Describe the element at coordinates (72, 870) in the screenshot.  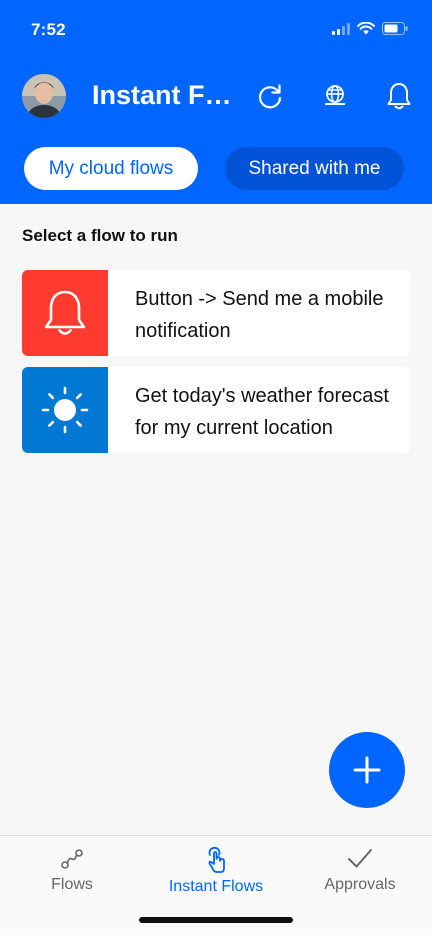
I see `nav-item-flows: Flows` at that location.